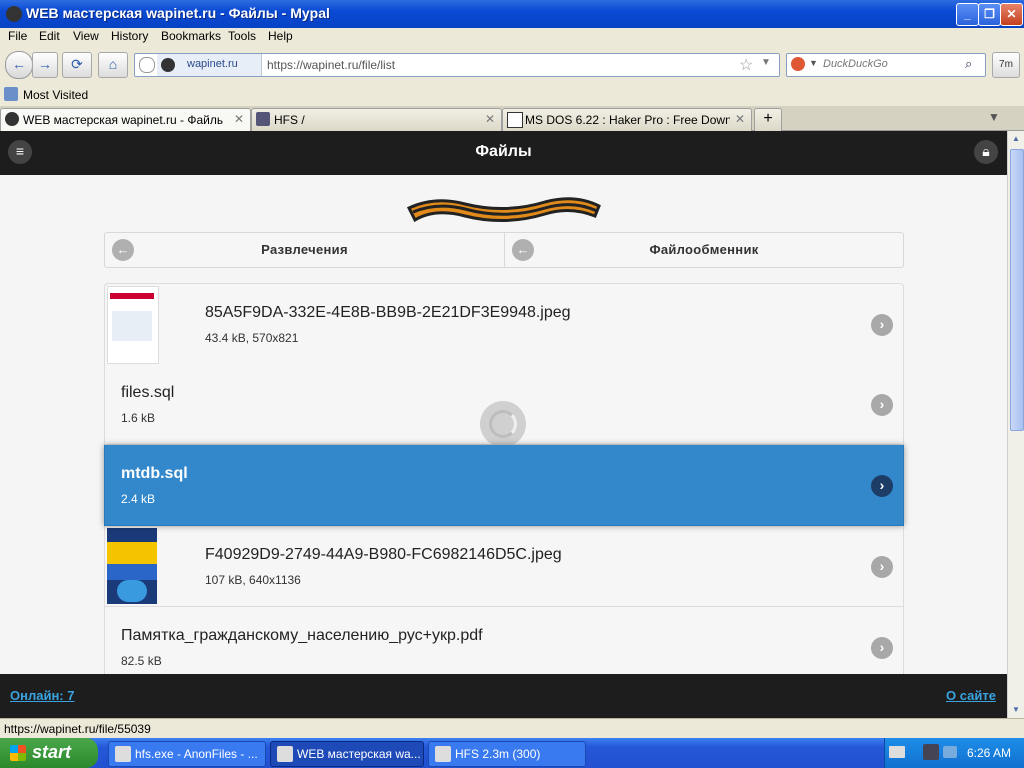  I want to click on mypal-app-icon, so click(14, 14).